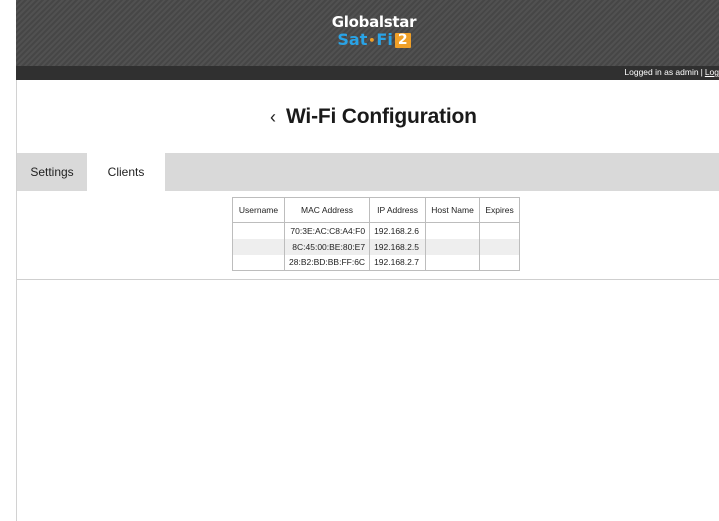  What do you see at coordinates (327, 262) in the screenshot?
I see `cell-mac-address: 28:B2:BD:BB:FF:6C` at bounding box center [327, 262].